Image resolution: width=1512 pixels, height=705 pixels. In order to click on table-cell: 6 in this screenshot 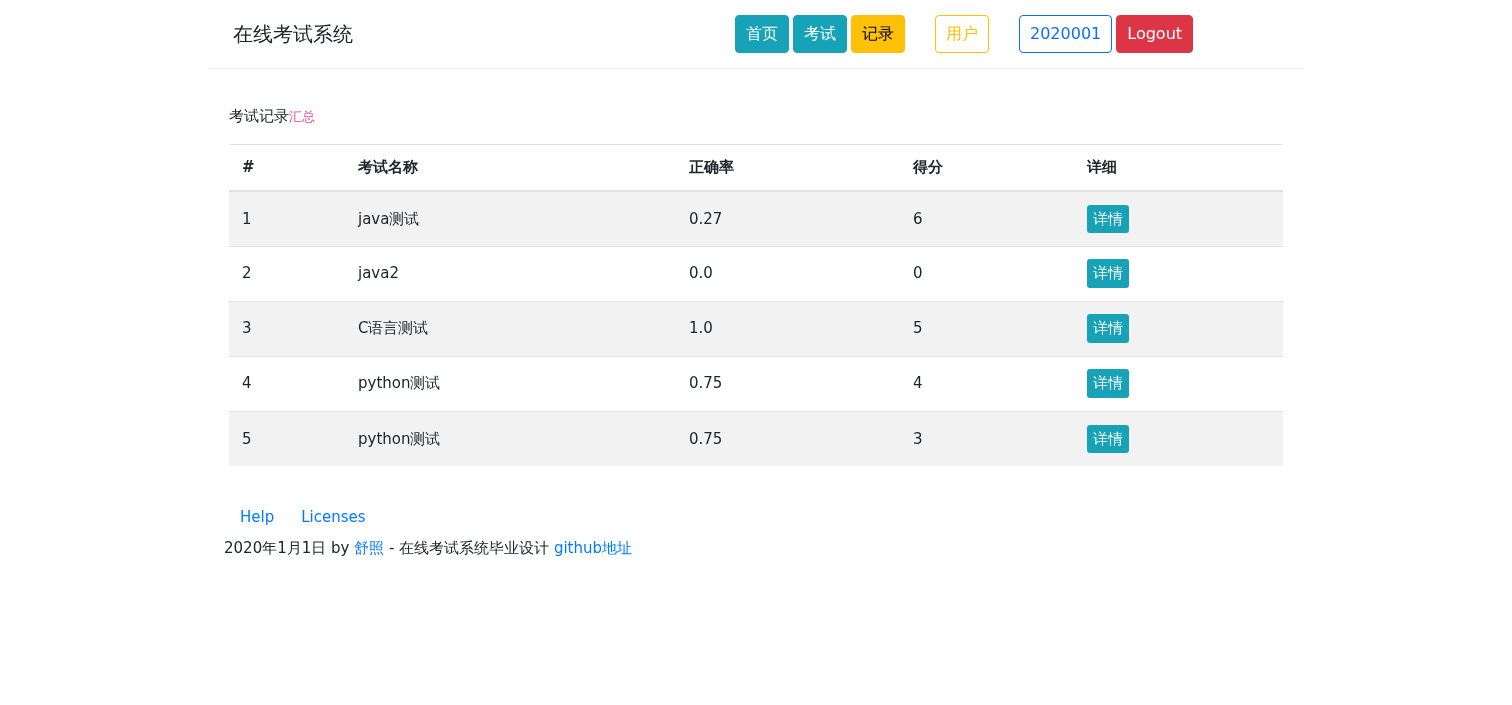, I will do `click(987, 218)`.